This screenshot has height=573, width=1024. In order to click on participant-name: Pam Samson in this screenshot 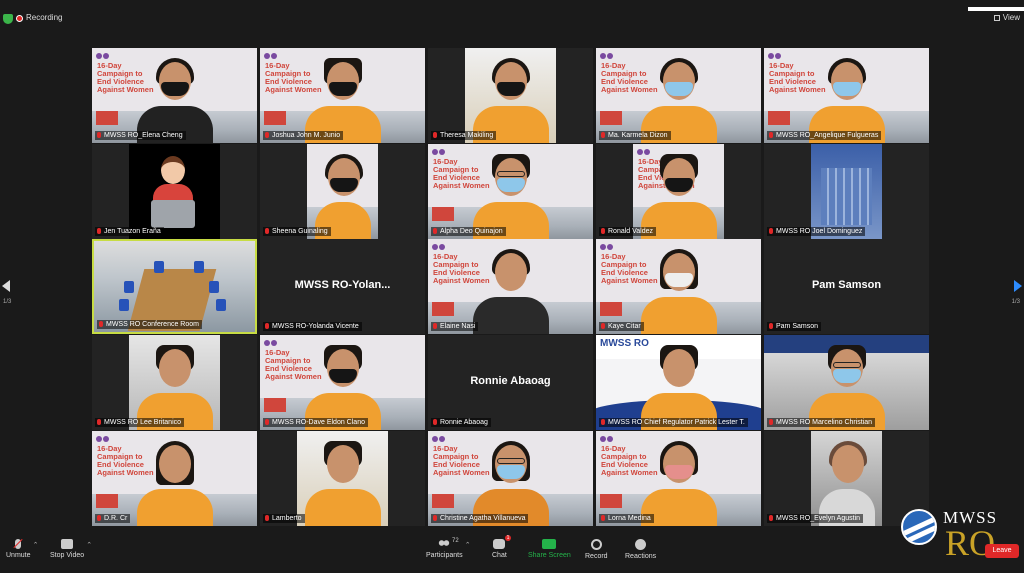, I will do `click(794, 326)`.